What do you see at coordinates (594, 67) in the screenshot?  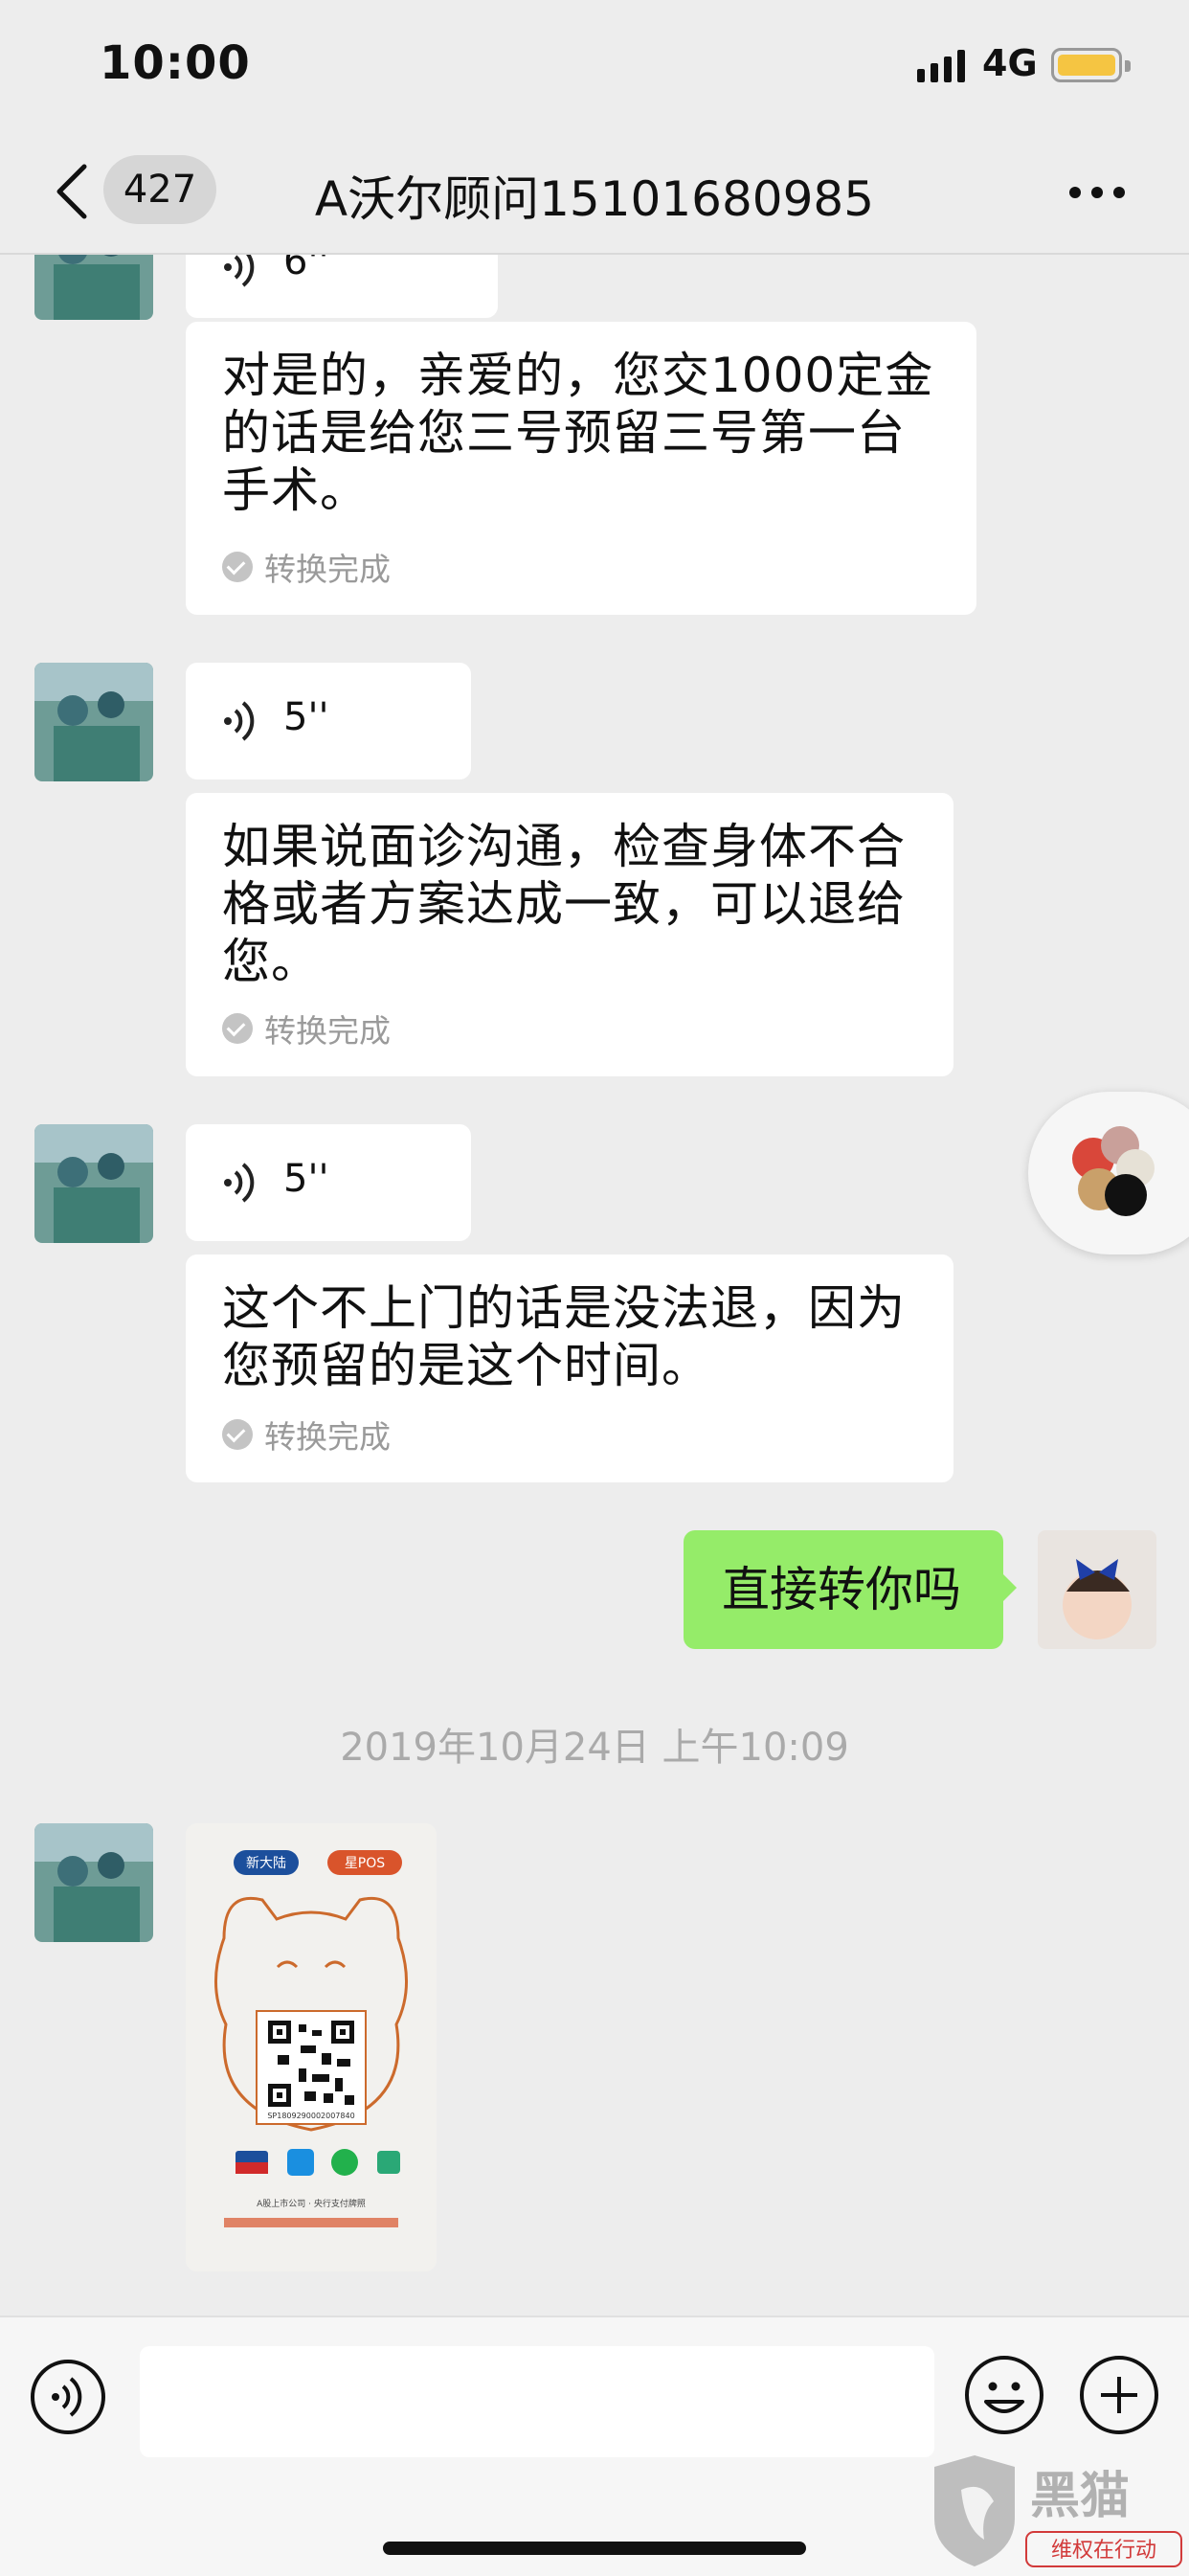 I see `status-bar: 10:00 4G` at bounding box center [594, 67].